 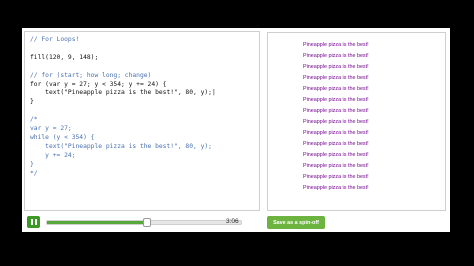 What do you see at coordinates (34, 174) in the screenshot?
I see `code-line: */` at bounding box center [34, 174].